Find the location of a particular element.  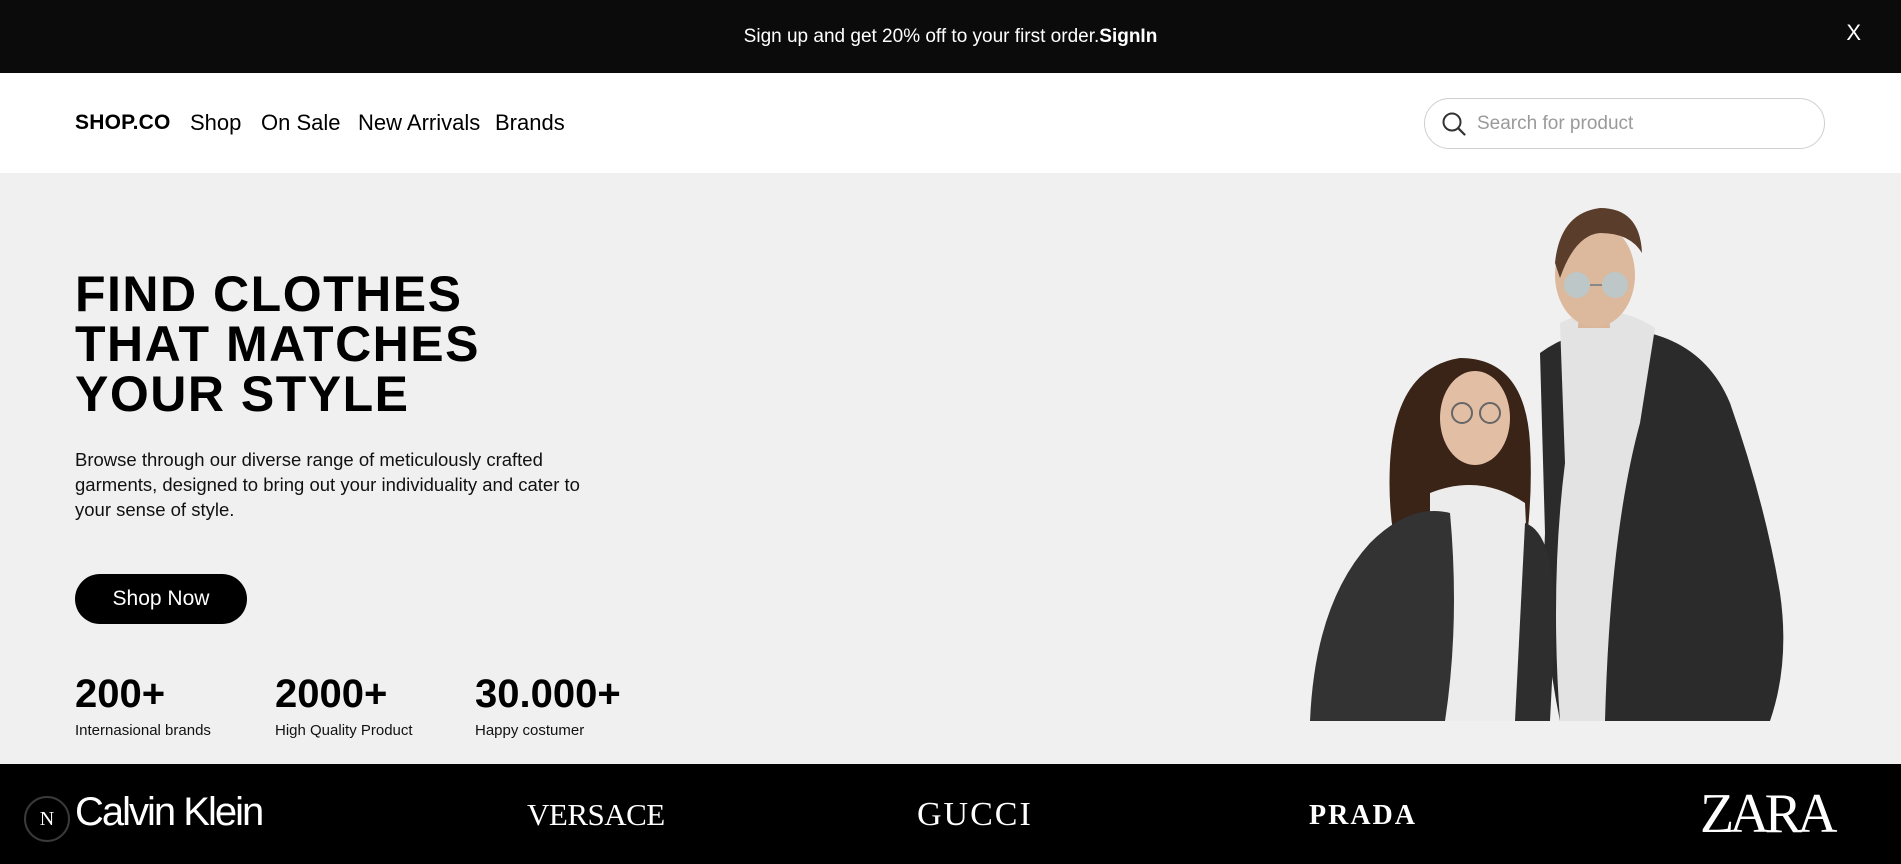

stat-brands: 200+ Internasional brands is located at coordinates (143, 706).